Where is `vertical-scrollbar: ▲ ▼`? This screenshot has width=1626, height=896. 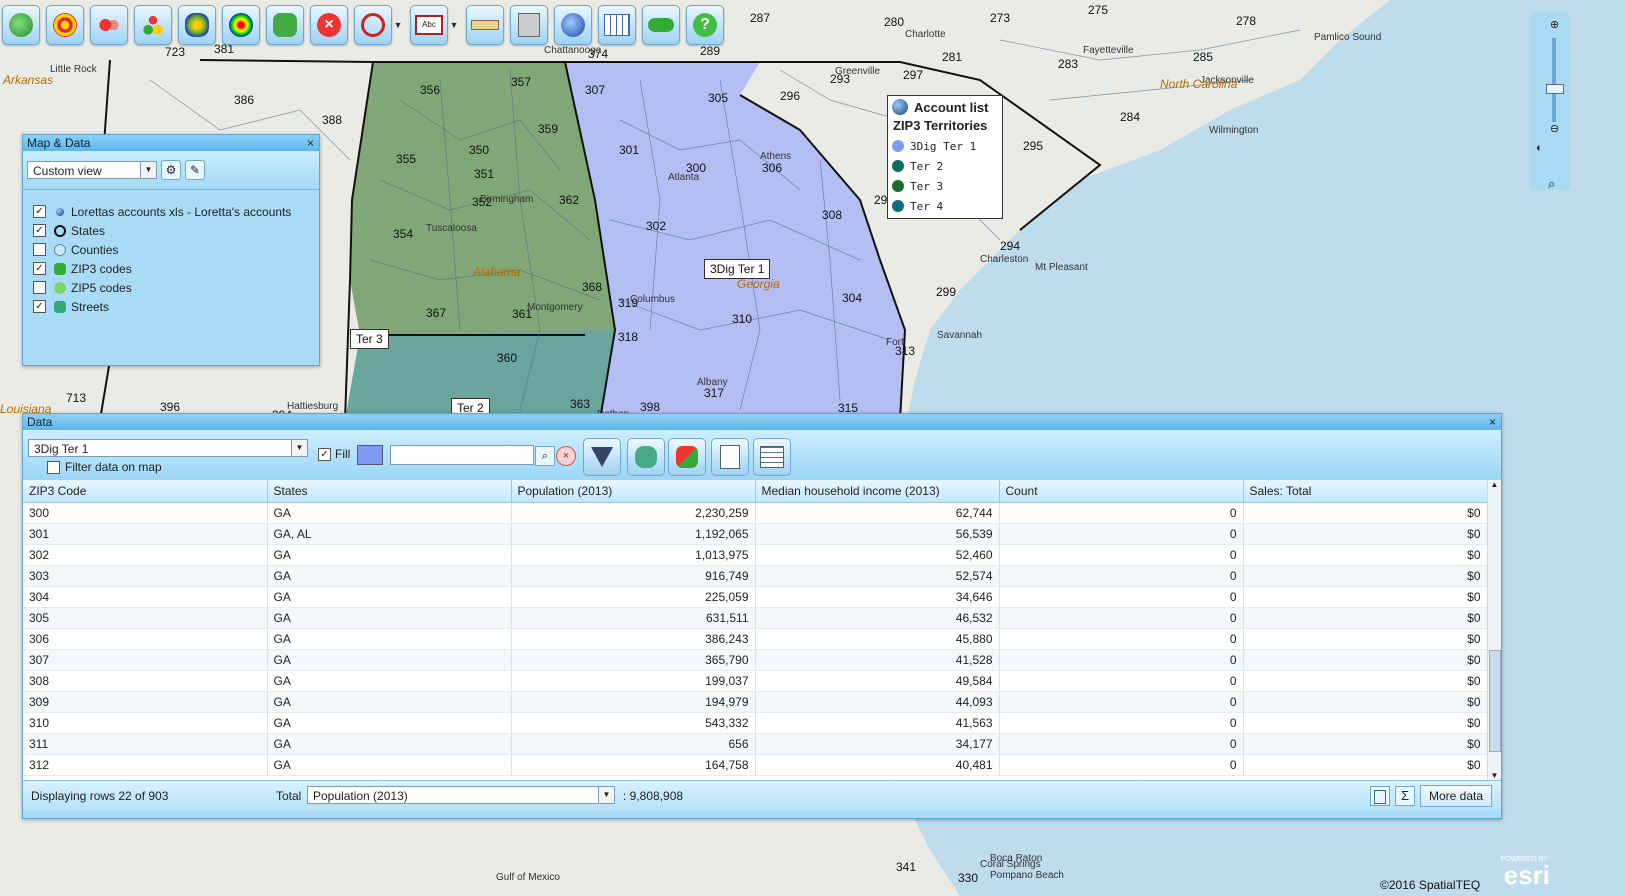 vertical-scrollbar: ▲ ▼ is located at coordinates (1494, 630).